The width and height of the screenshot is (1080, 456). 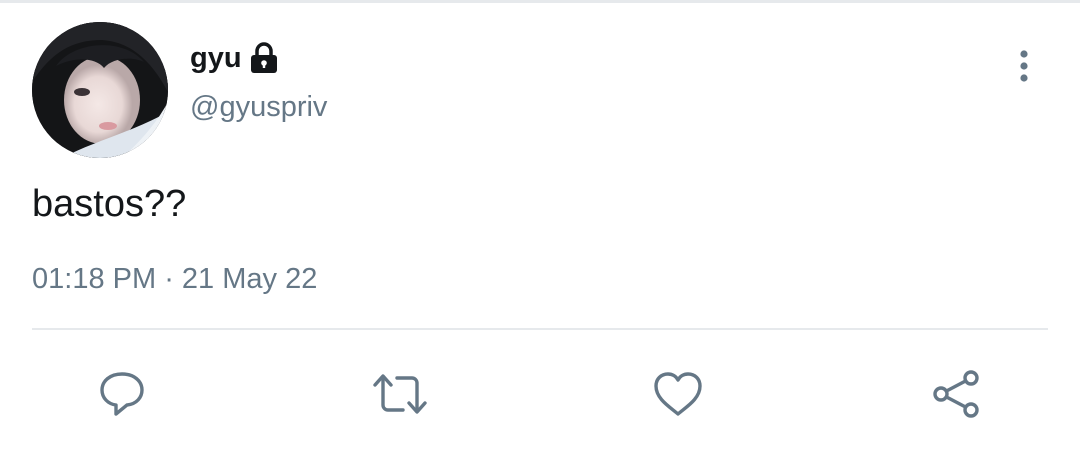 I want to click on display-name: gyu, so click(x=216, y=58).